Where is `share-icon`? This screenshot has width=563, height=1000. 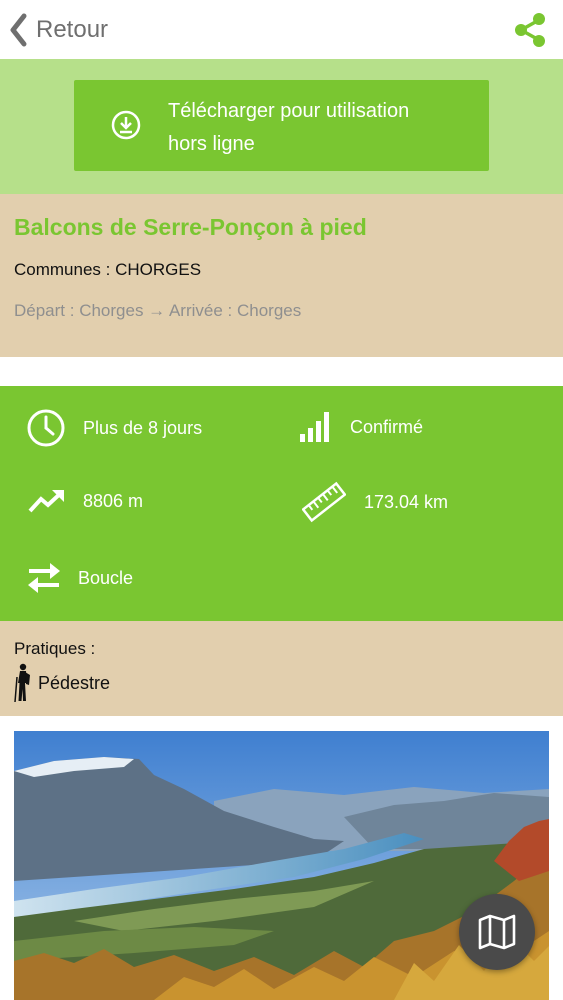 share-icon is located at coordinates (530, 30).